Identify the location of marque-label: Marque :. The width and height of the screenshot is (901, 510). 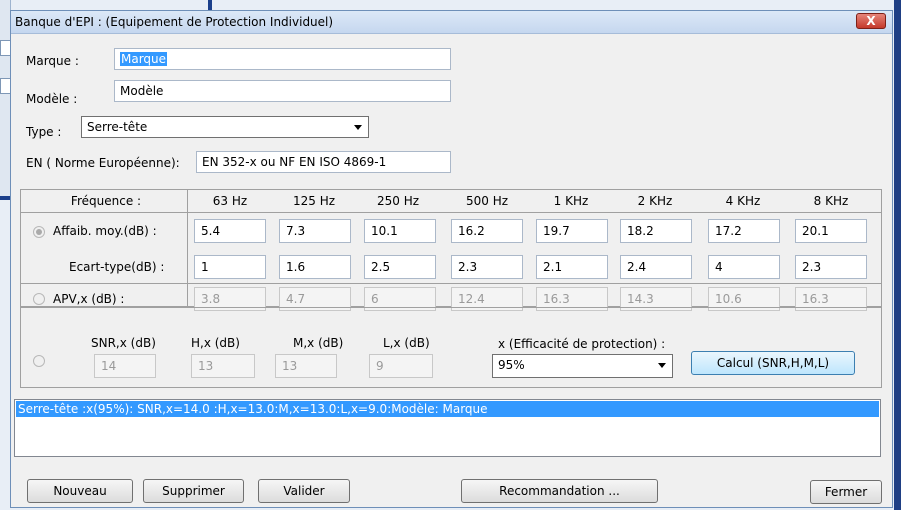
(52, 61).